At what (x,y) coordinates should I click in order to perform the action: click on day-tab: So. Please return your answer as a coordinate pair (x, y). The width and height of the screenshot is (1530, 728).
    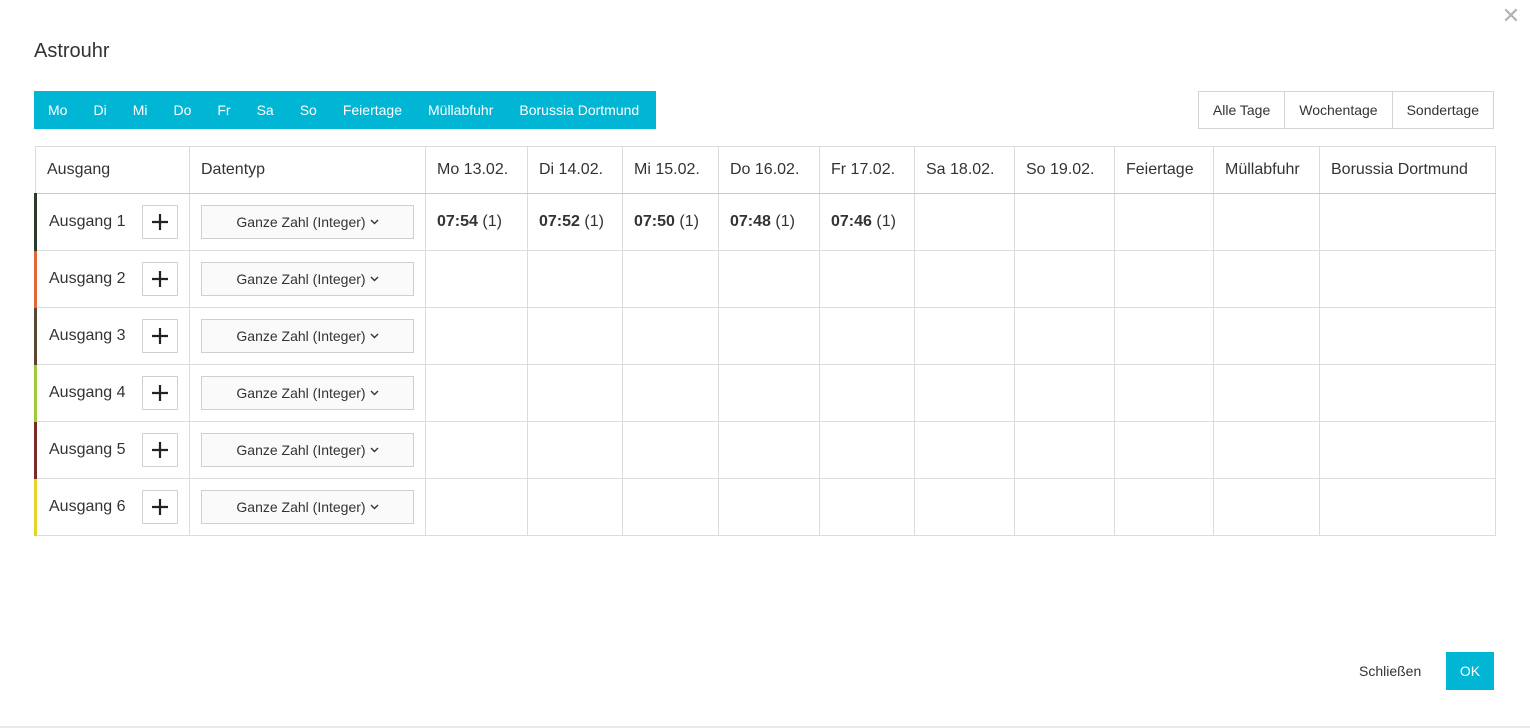
    Looking at the image, I should click on (308, 110).